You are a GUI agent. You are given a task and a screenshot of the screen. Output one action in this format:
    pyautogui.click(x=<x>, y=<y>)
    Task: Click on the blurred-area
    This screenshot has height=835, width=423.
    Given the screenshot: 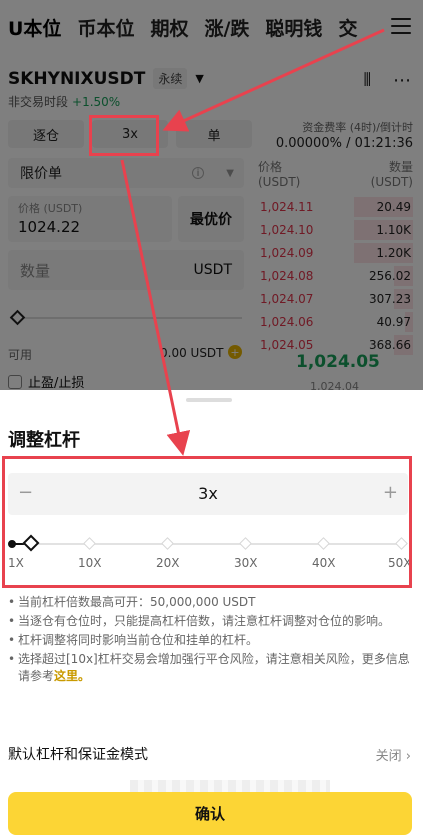 What is the action you would take?
    pyautogui.click(x=230, y=786)
    